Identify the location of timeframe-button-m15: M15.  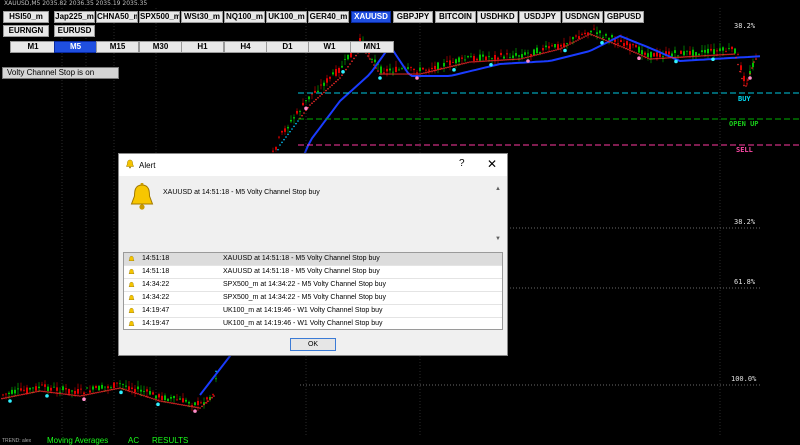
(117, 47).